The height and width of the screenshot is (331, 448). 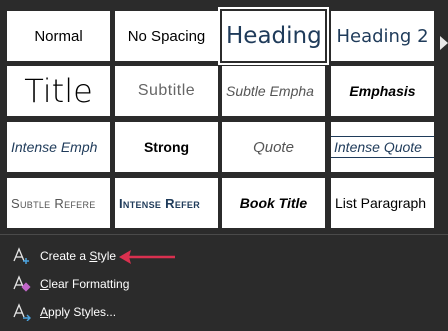 I want to click on create-style-label: Create a Style, so click(x=78, y=256).